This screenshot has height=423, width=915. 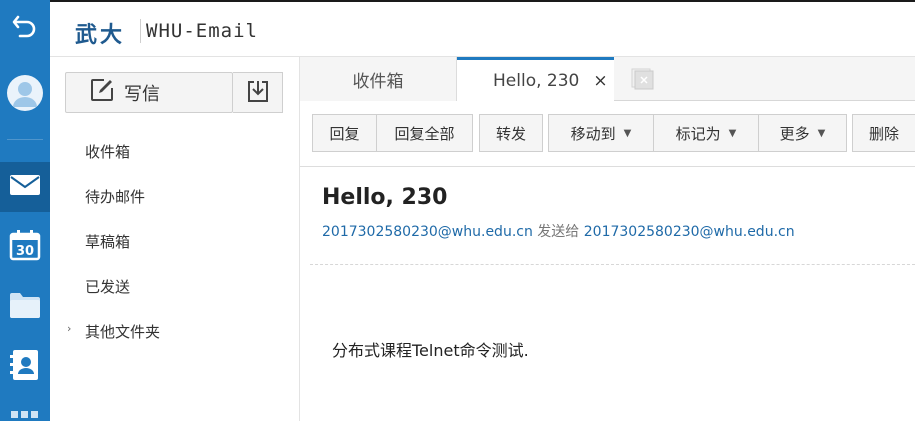 I want to click on tab-message-label: Hello, 230, so click(x=536, y=81).